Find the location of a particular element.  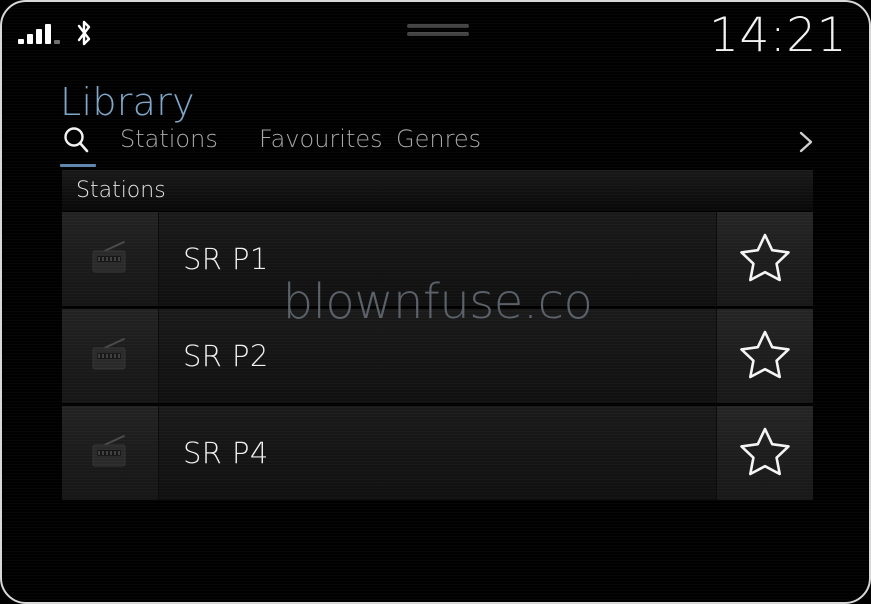

drag-handle-icon is located at coordinates (438, 31).